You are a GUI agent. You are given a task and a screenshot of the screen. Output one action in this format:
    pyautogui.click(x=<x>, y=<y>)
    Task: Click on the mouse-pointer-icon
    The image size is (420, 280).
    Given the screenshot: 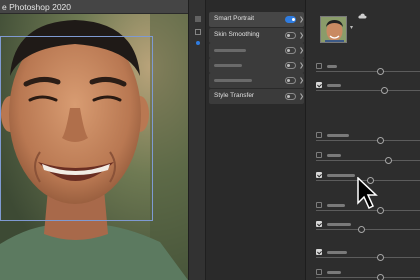 What is the action you would take?
    pyautogui.click(x=367, y=193)
    